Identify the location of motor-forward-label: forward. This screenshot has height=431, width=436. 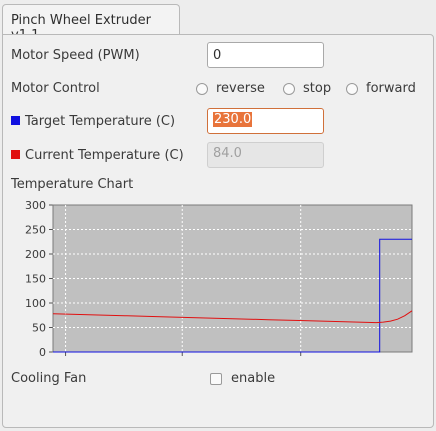
(391, 88).